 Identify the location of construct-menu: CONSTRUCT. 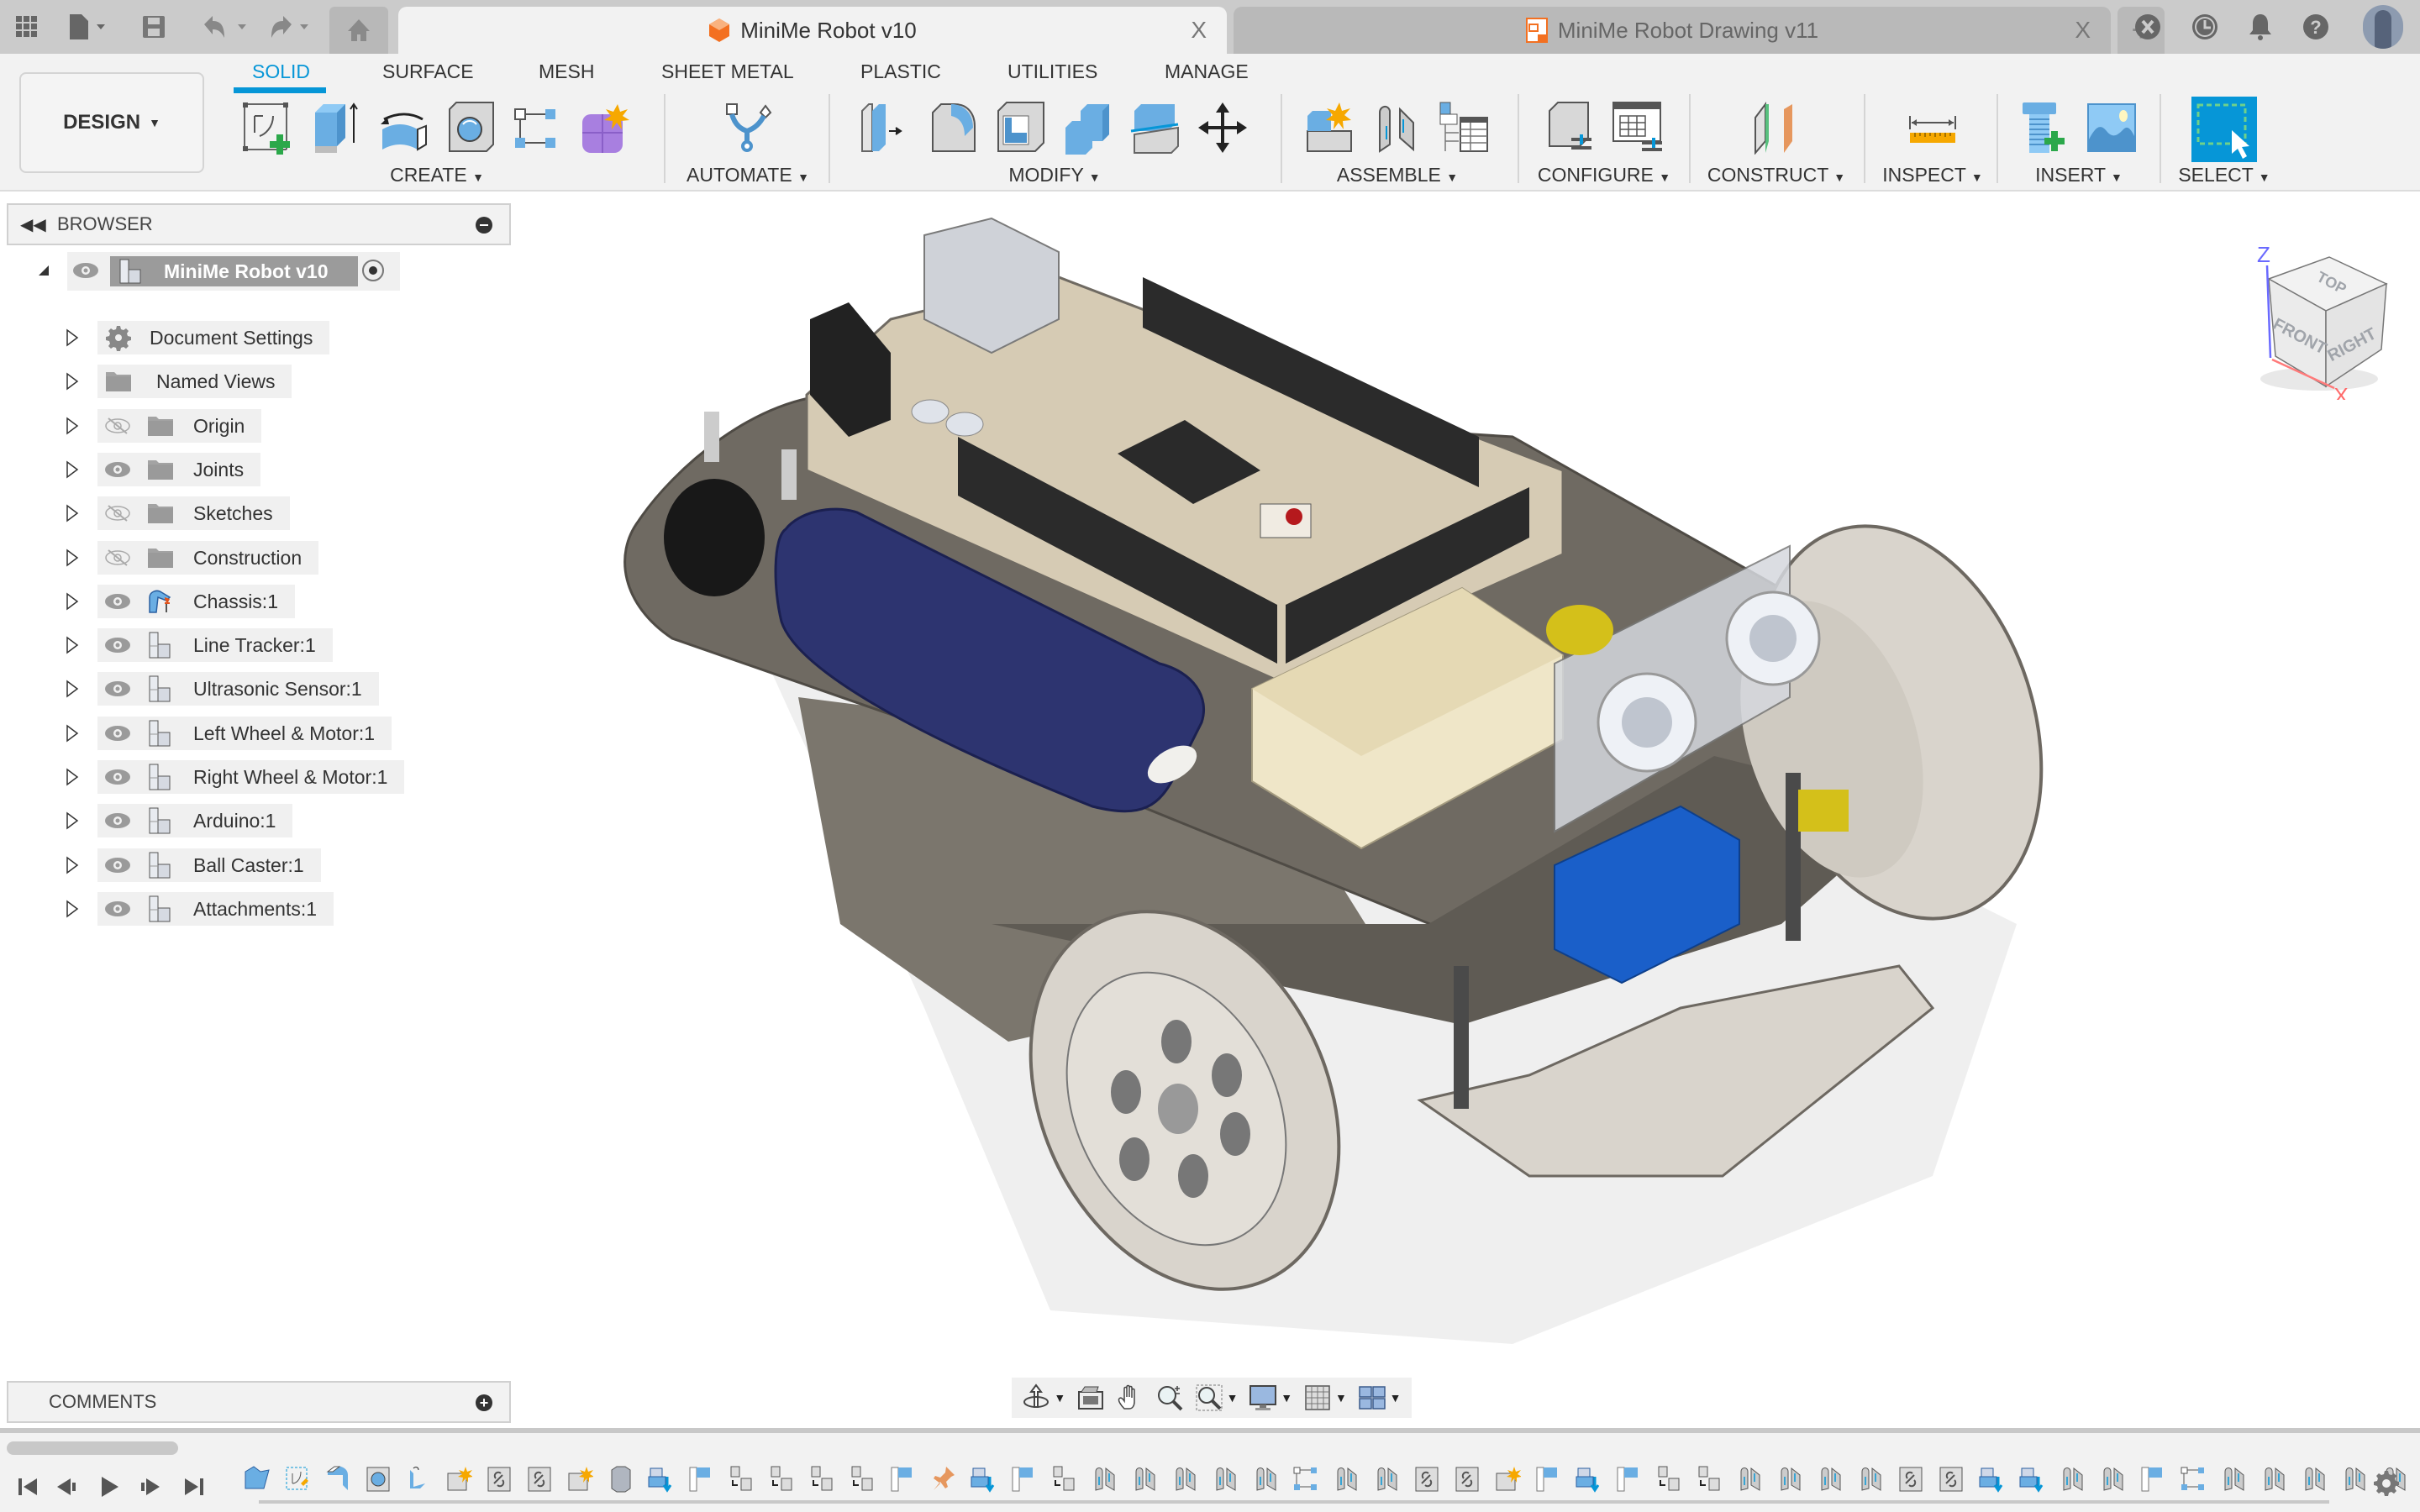
(1767, 175).